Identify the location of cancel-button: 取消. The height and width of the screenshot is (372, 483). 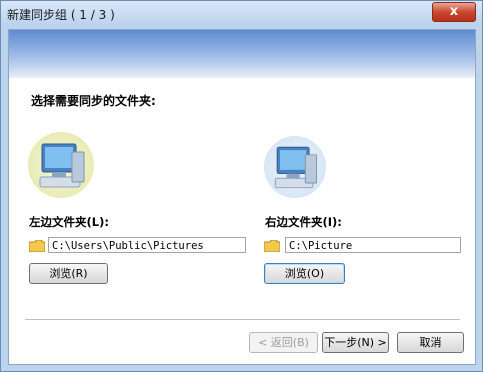
(430, 342).